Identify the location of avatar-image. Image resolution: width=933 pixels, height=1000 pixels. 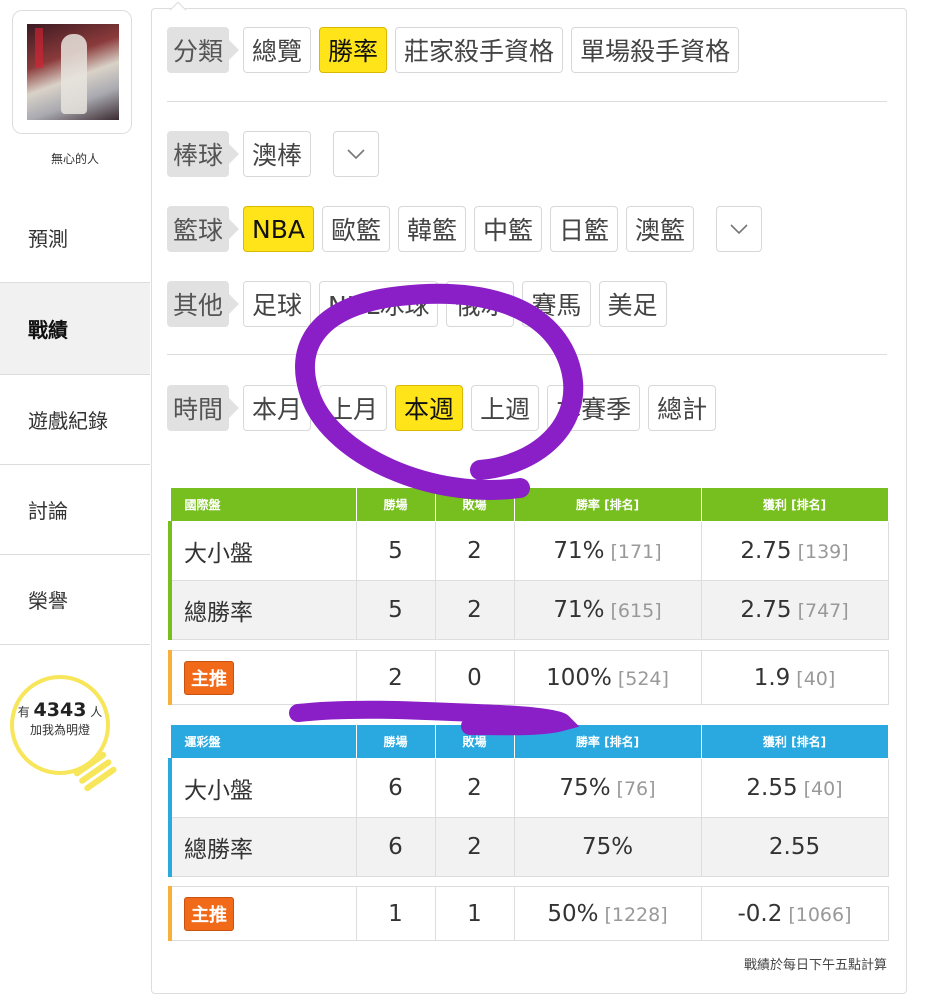
(73, 72).